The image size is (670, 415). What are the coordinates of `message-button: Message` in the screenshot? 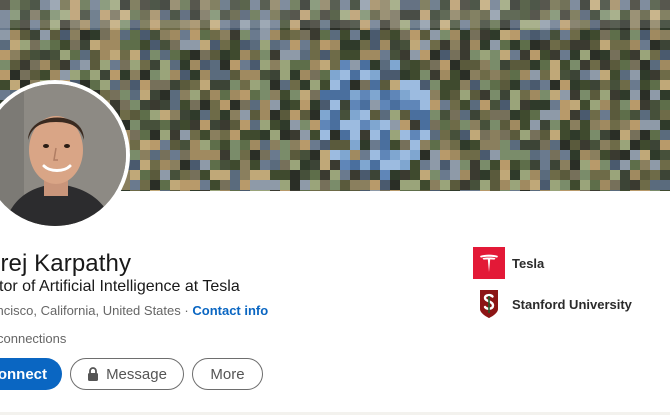 It's located at (127, 374).